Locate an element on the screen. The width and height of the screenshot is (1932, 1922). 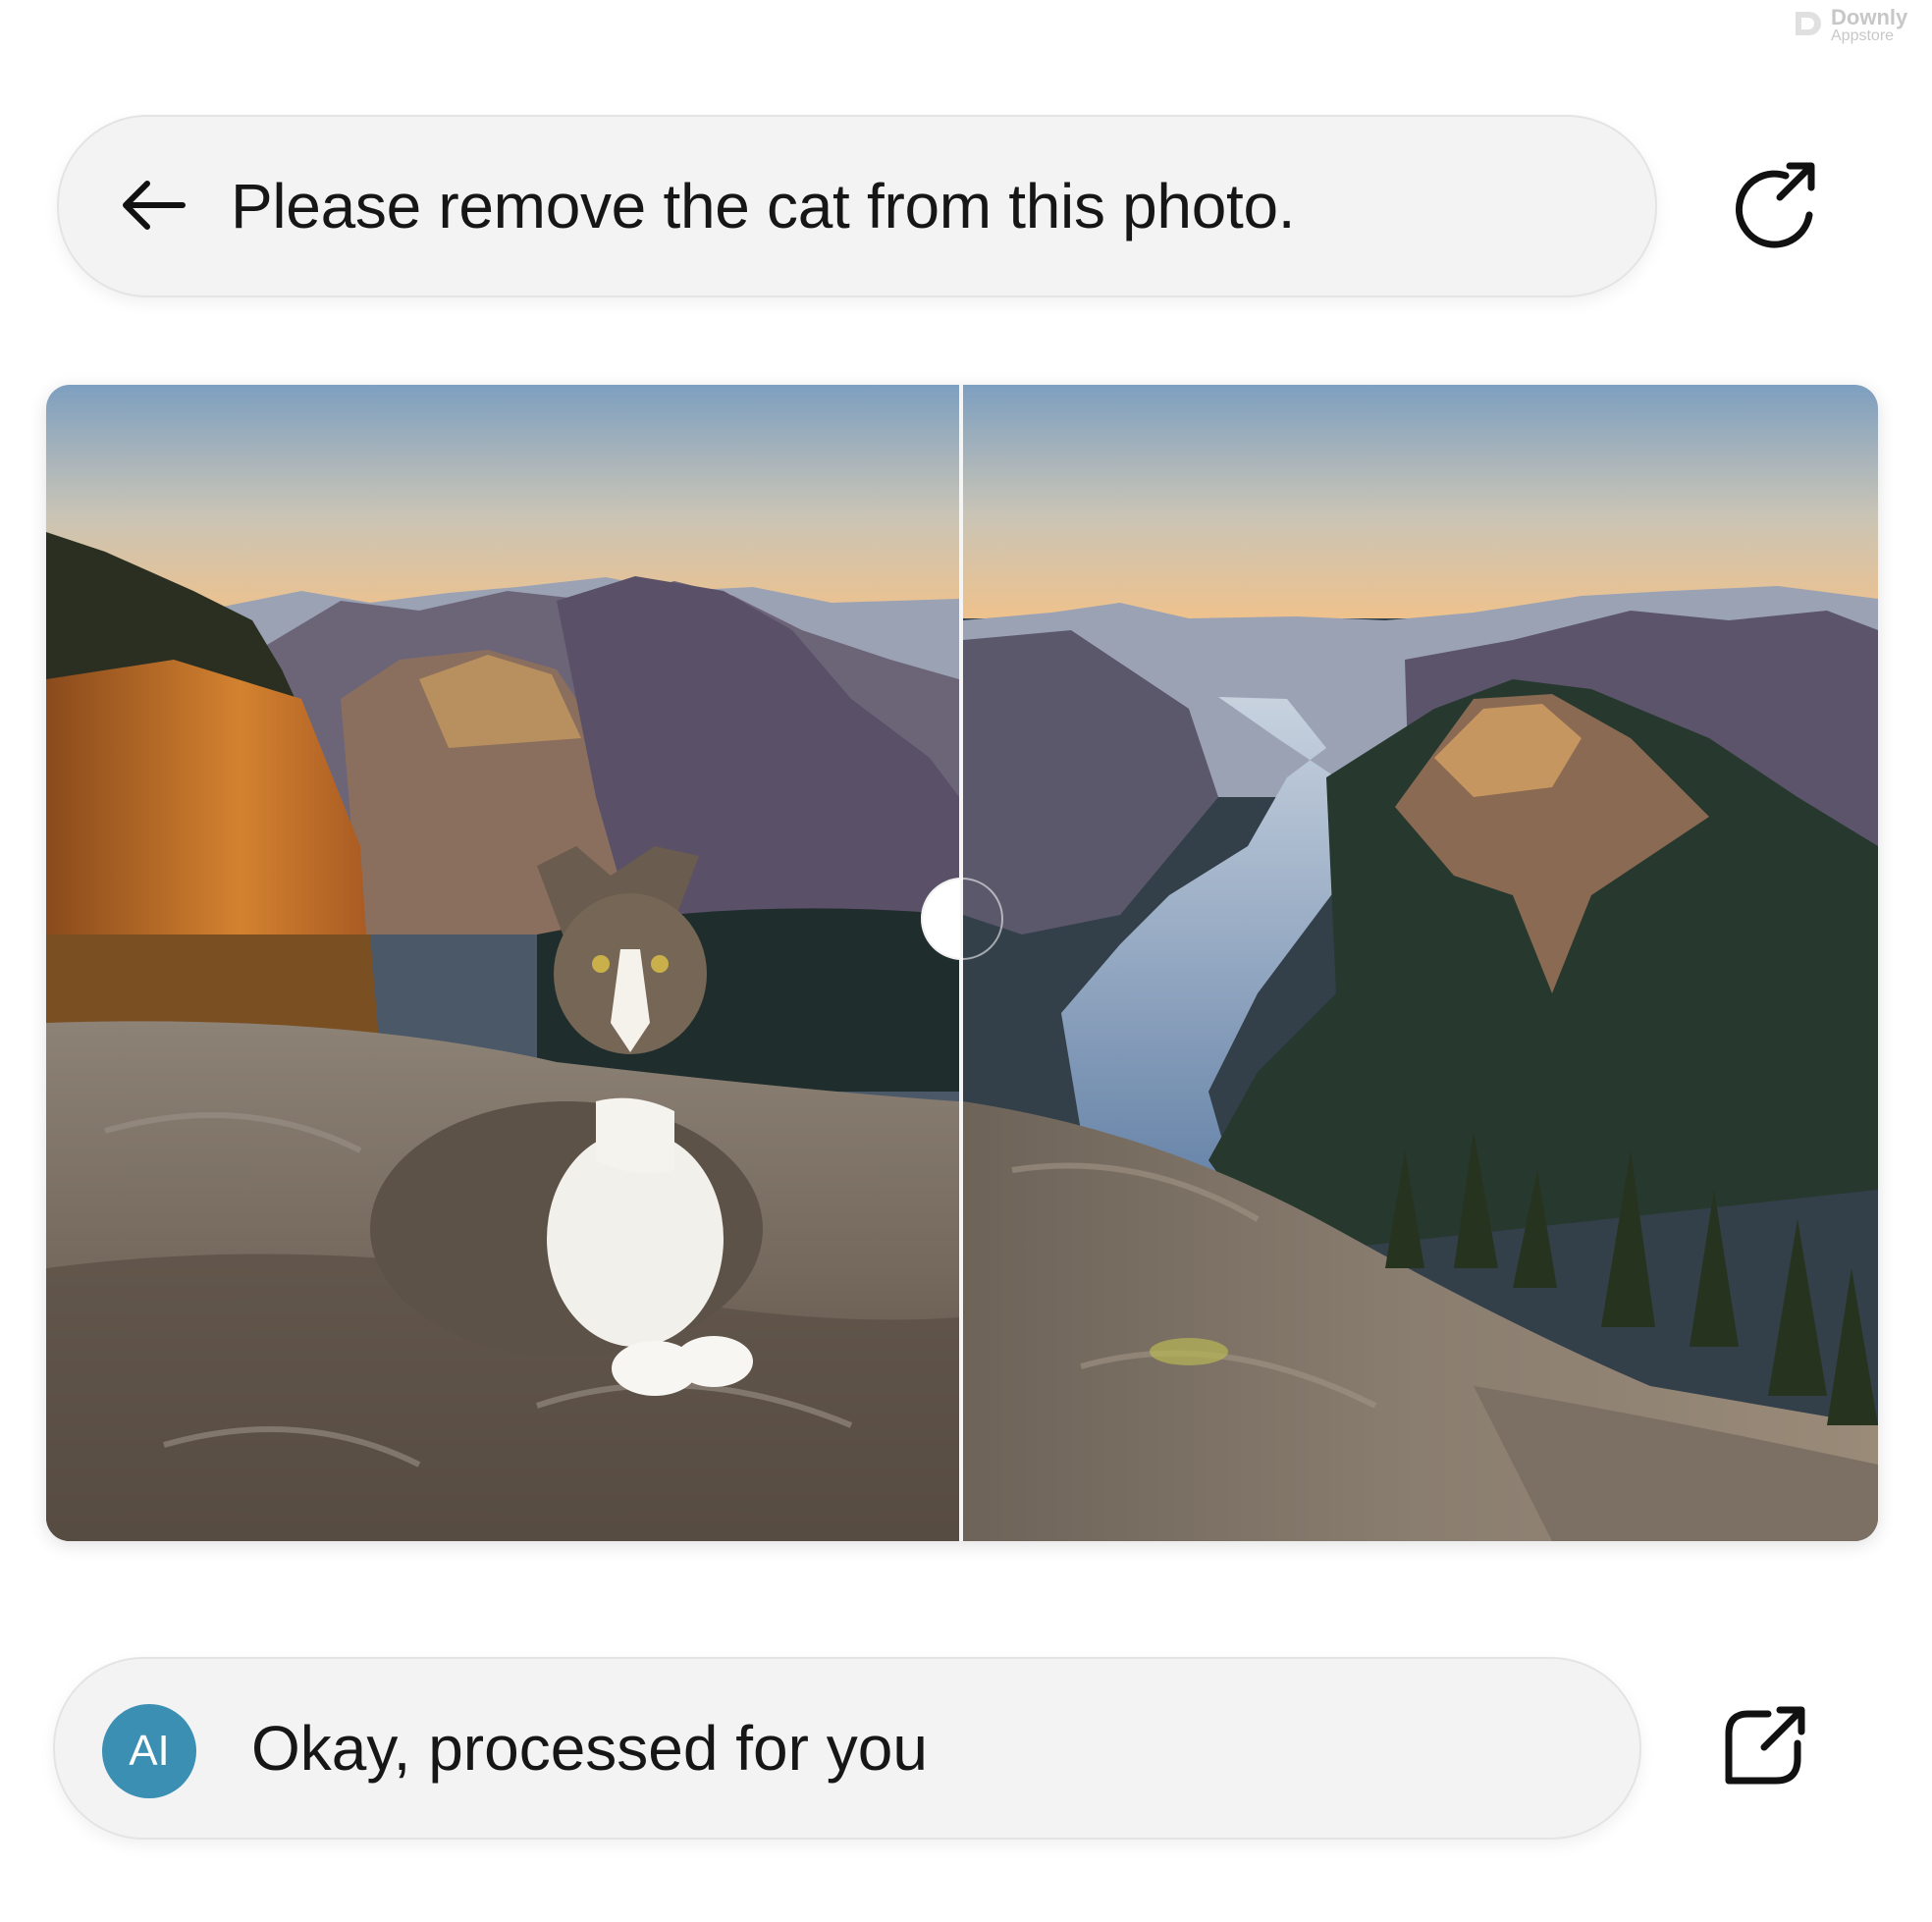
user-prompt-bubble: Please remove the cat from this photo. is located at coordinates (857, 206).